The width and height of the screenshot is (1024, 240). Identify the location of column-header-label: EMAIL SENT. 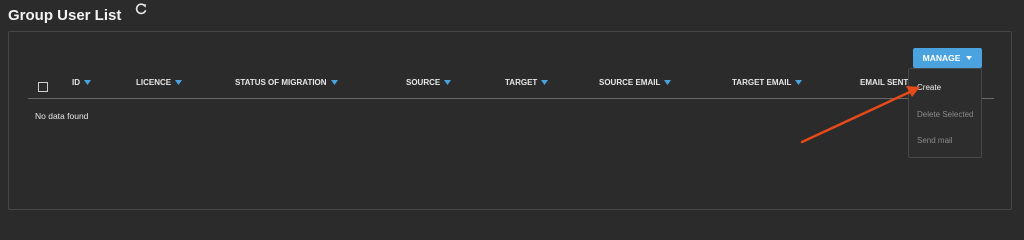
(884, 82).